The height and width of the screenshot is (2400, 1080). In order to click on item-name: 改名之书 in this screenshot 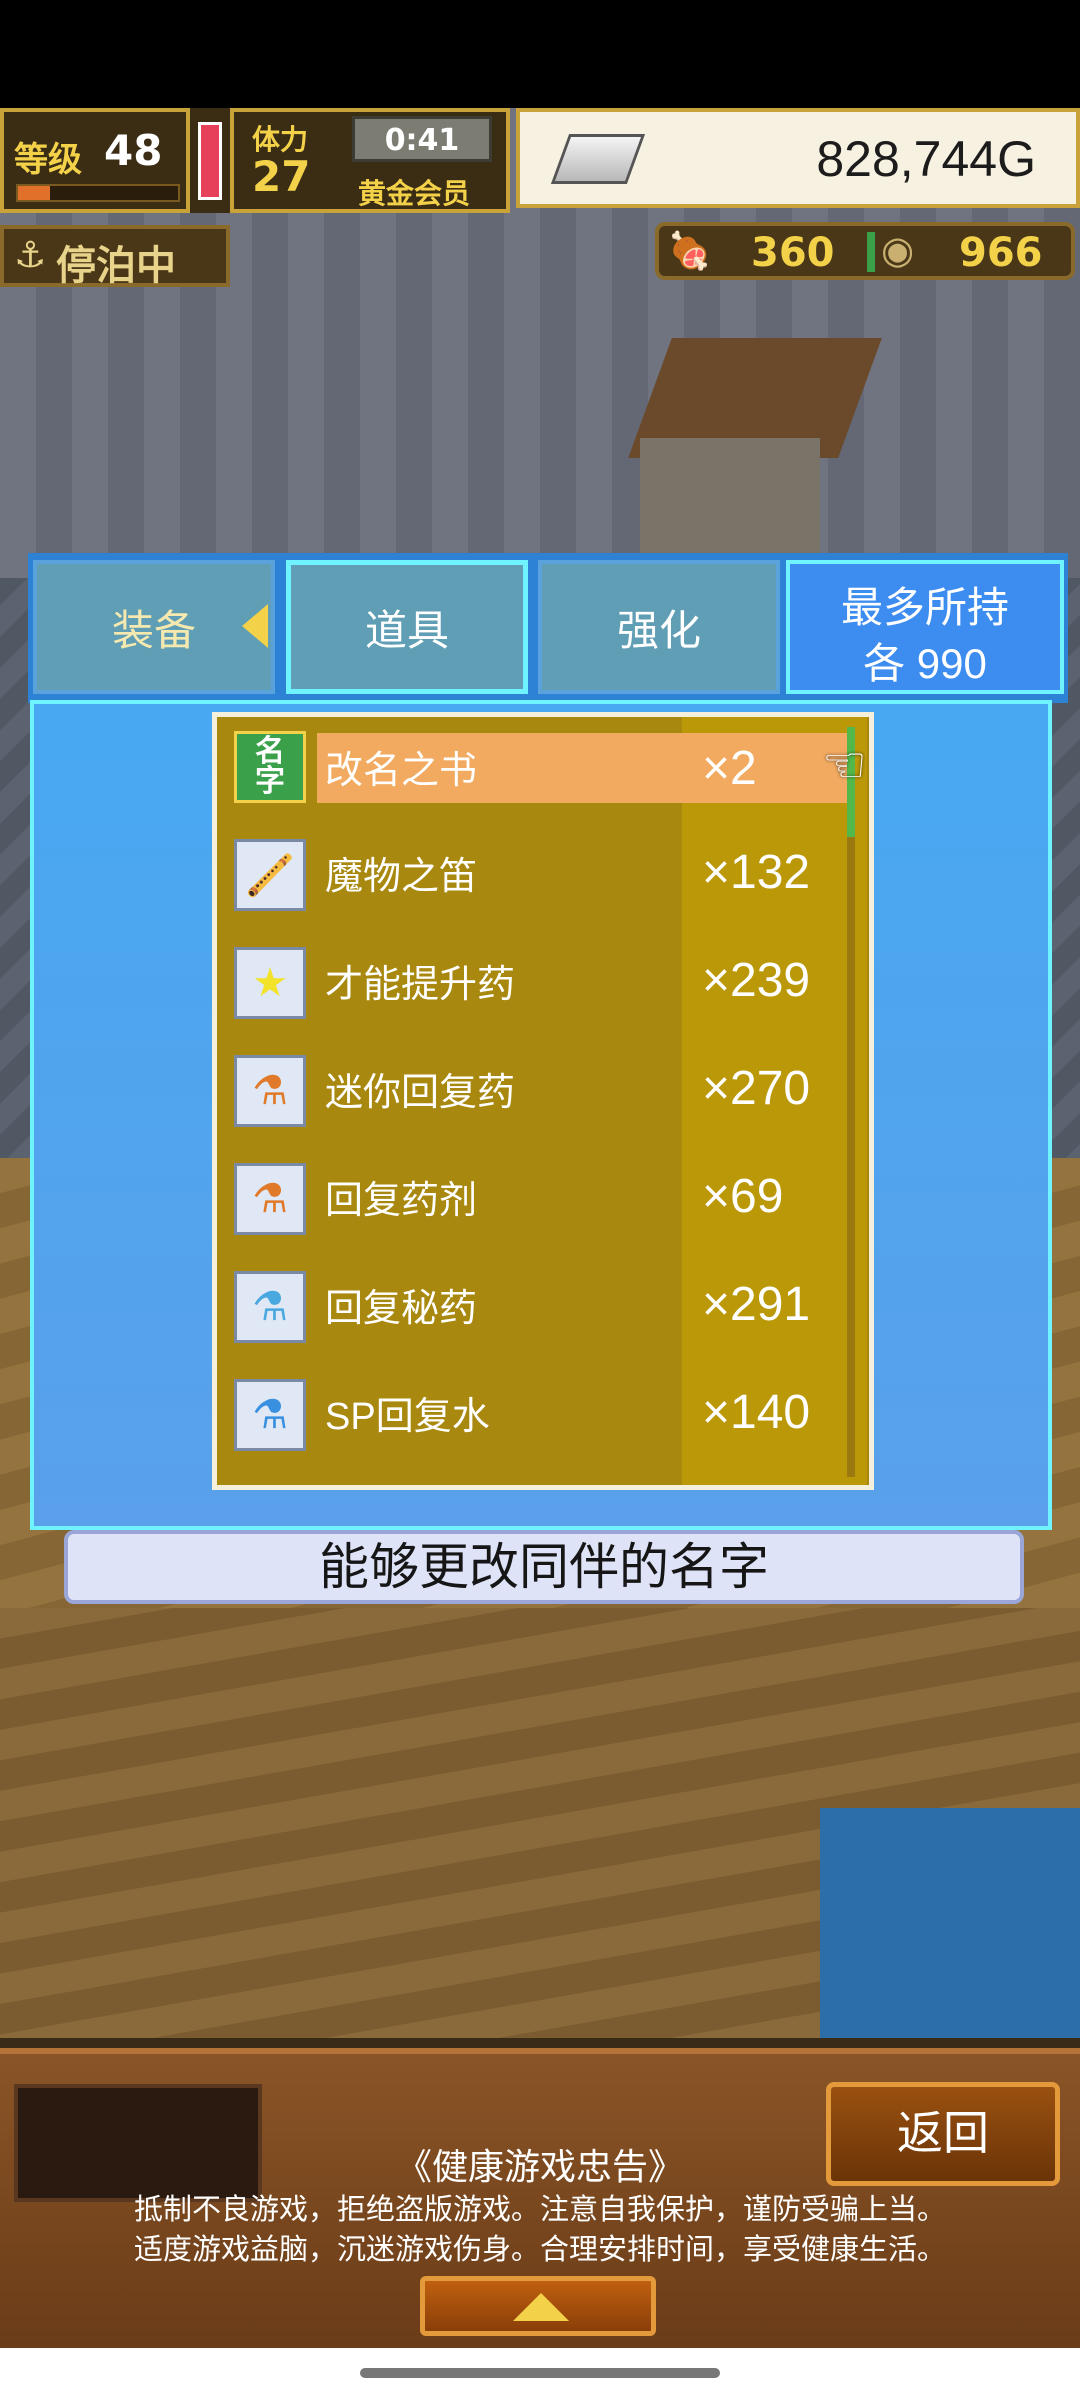, I will do `click(401, 771)`.